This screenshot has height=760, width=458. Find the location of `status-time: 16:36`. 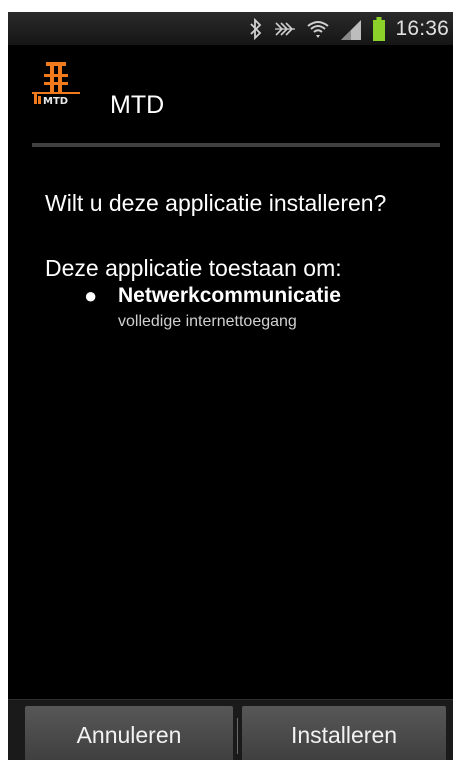

status-time: 16:36 is located at coordinates (422, 28).